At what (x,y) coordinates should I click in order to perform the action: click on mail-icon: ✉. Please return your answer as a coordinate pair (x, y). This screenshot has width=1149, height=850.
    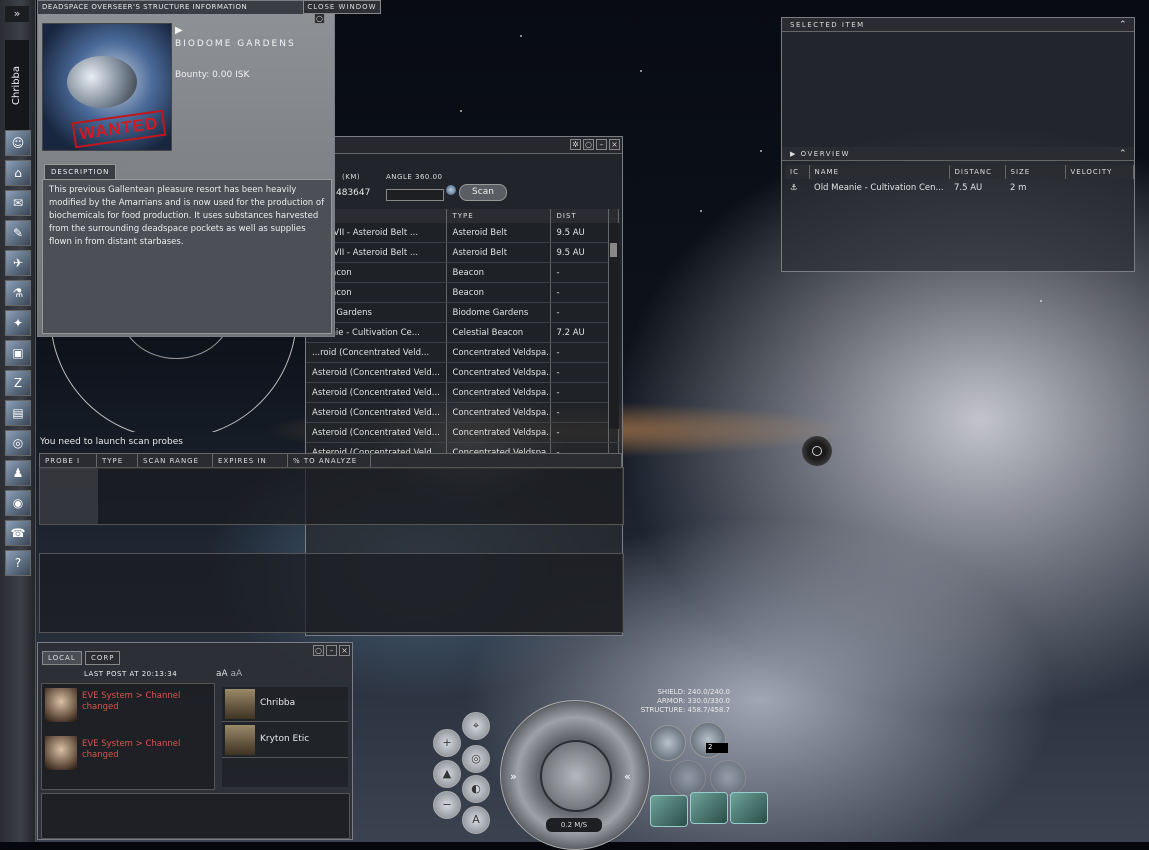
    Looking at the image, I should click on (18, 203).